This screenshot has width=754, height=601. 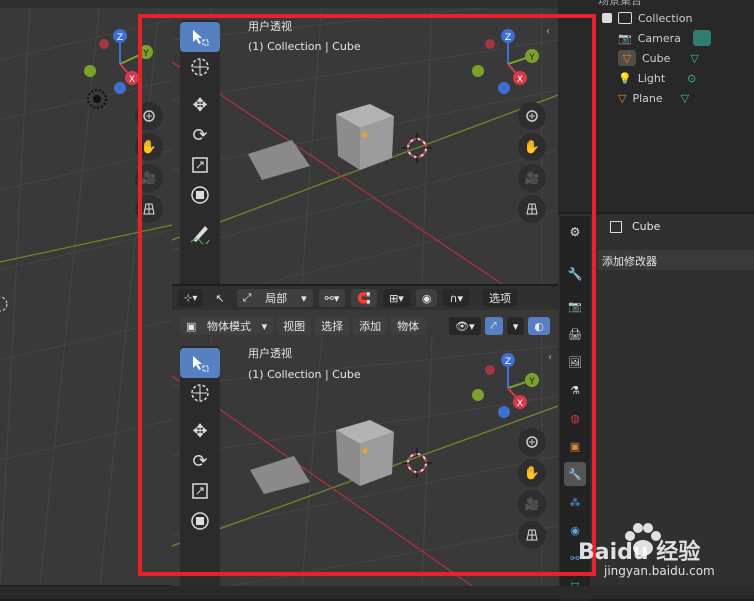 I want to click on status-bar, so click(x=377, y=592).